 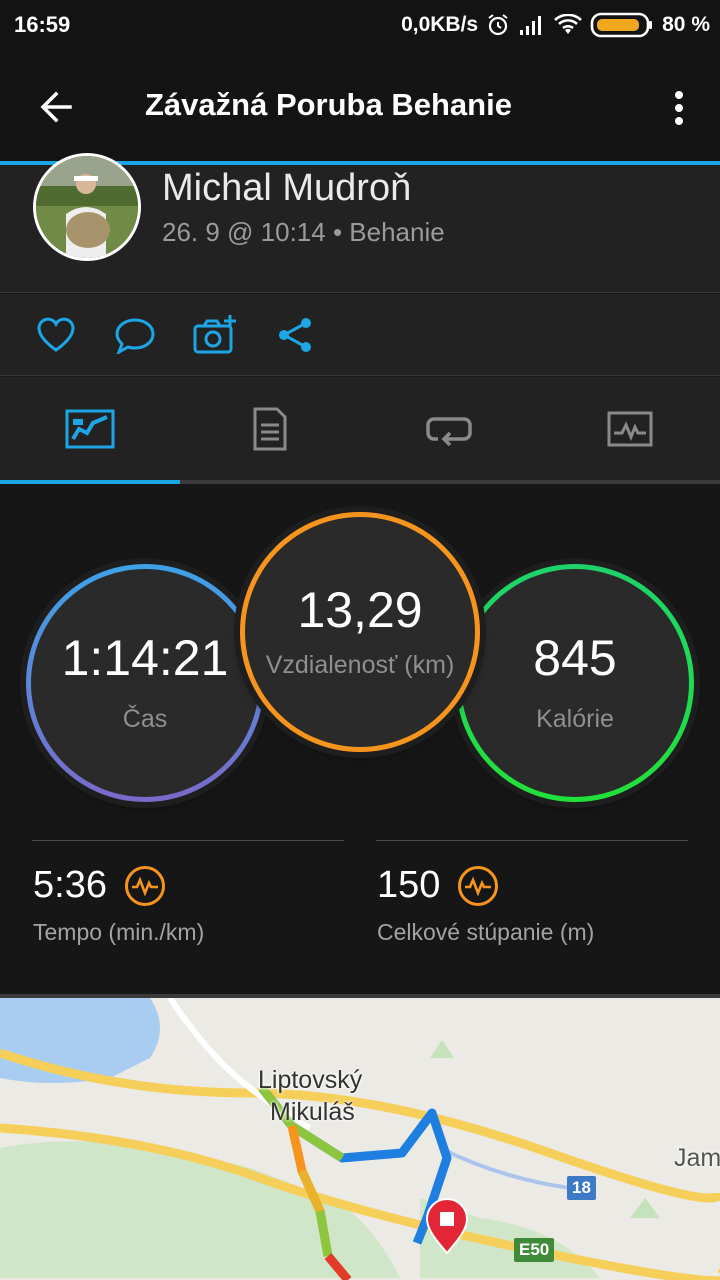 I want to click on elevation-metric: 150 Celkové stúpanie (m), so click(x=485, y=905).